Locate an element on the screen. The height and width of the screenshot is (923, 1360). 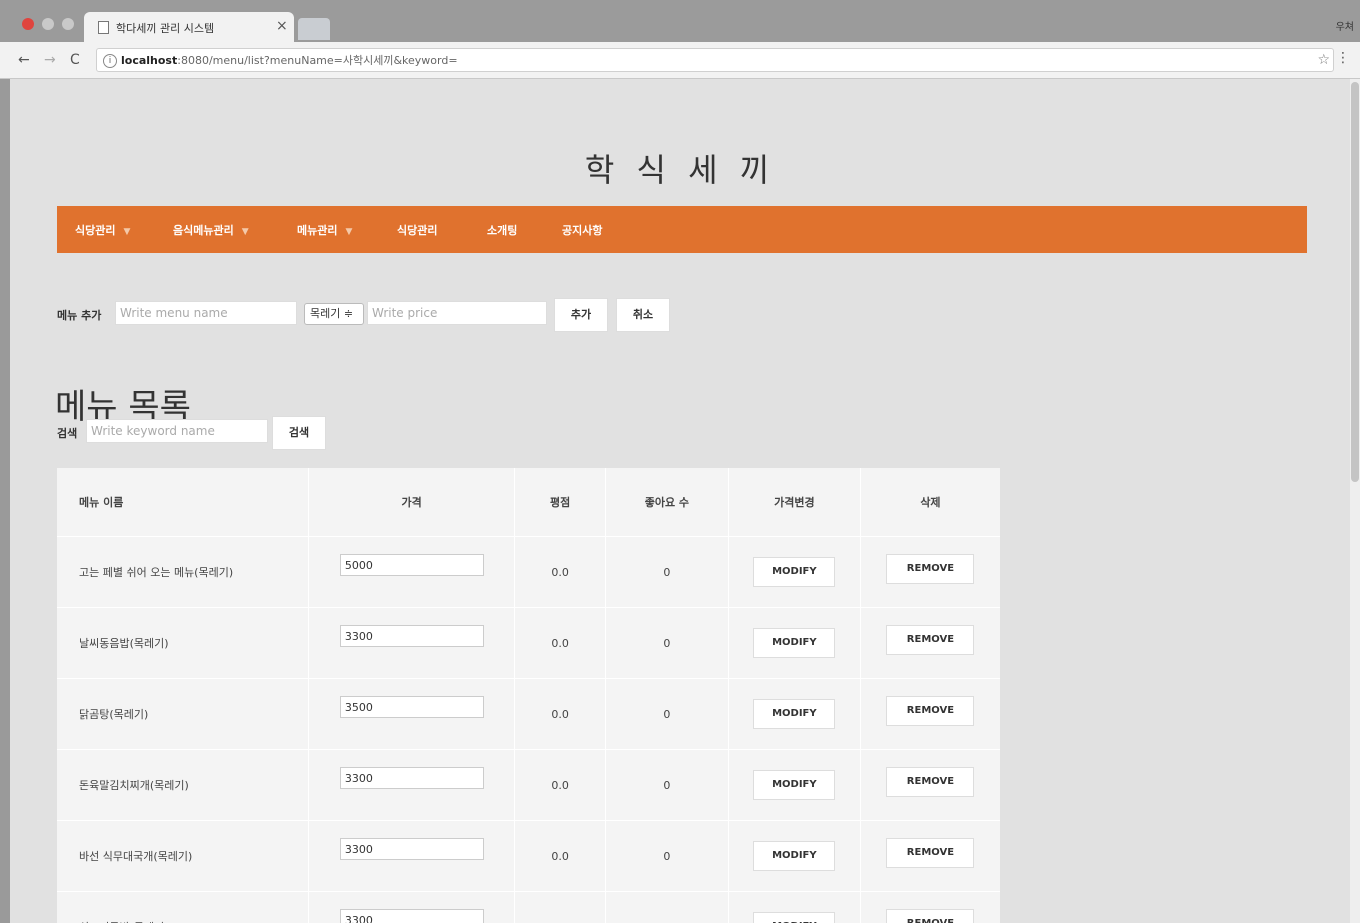
main-navbar: 식당관리 ▼ 음식메뉴관리 ▼ 메뉴관리 ▼ 식당관리 소개팅 공지사항 is located at coordinates (682, 229).